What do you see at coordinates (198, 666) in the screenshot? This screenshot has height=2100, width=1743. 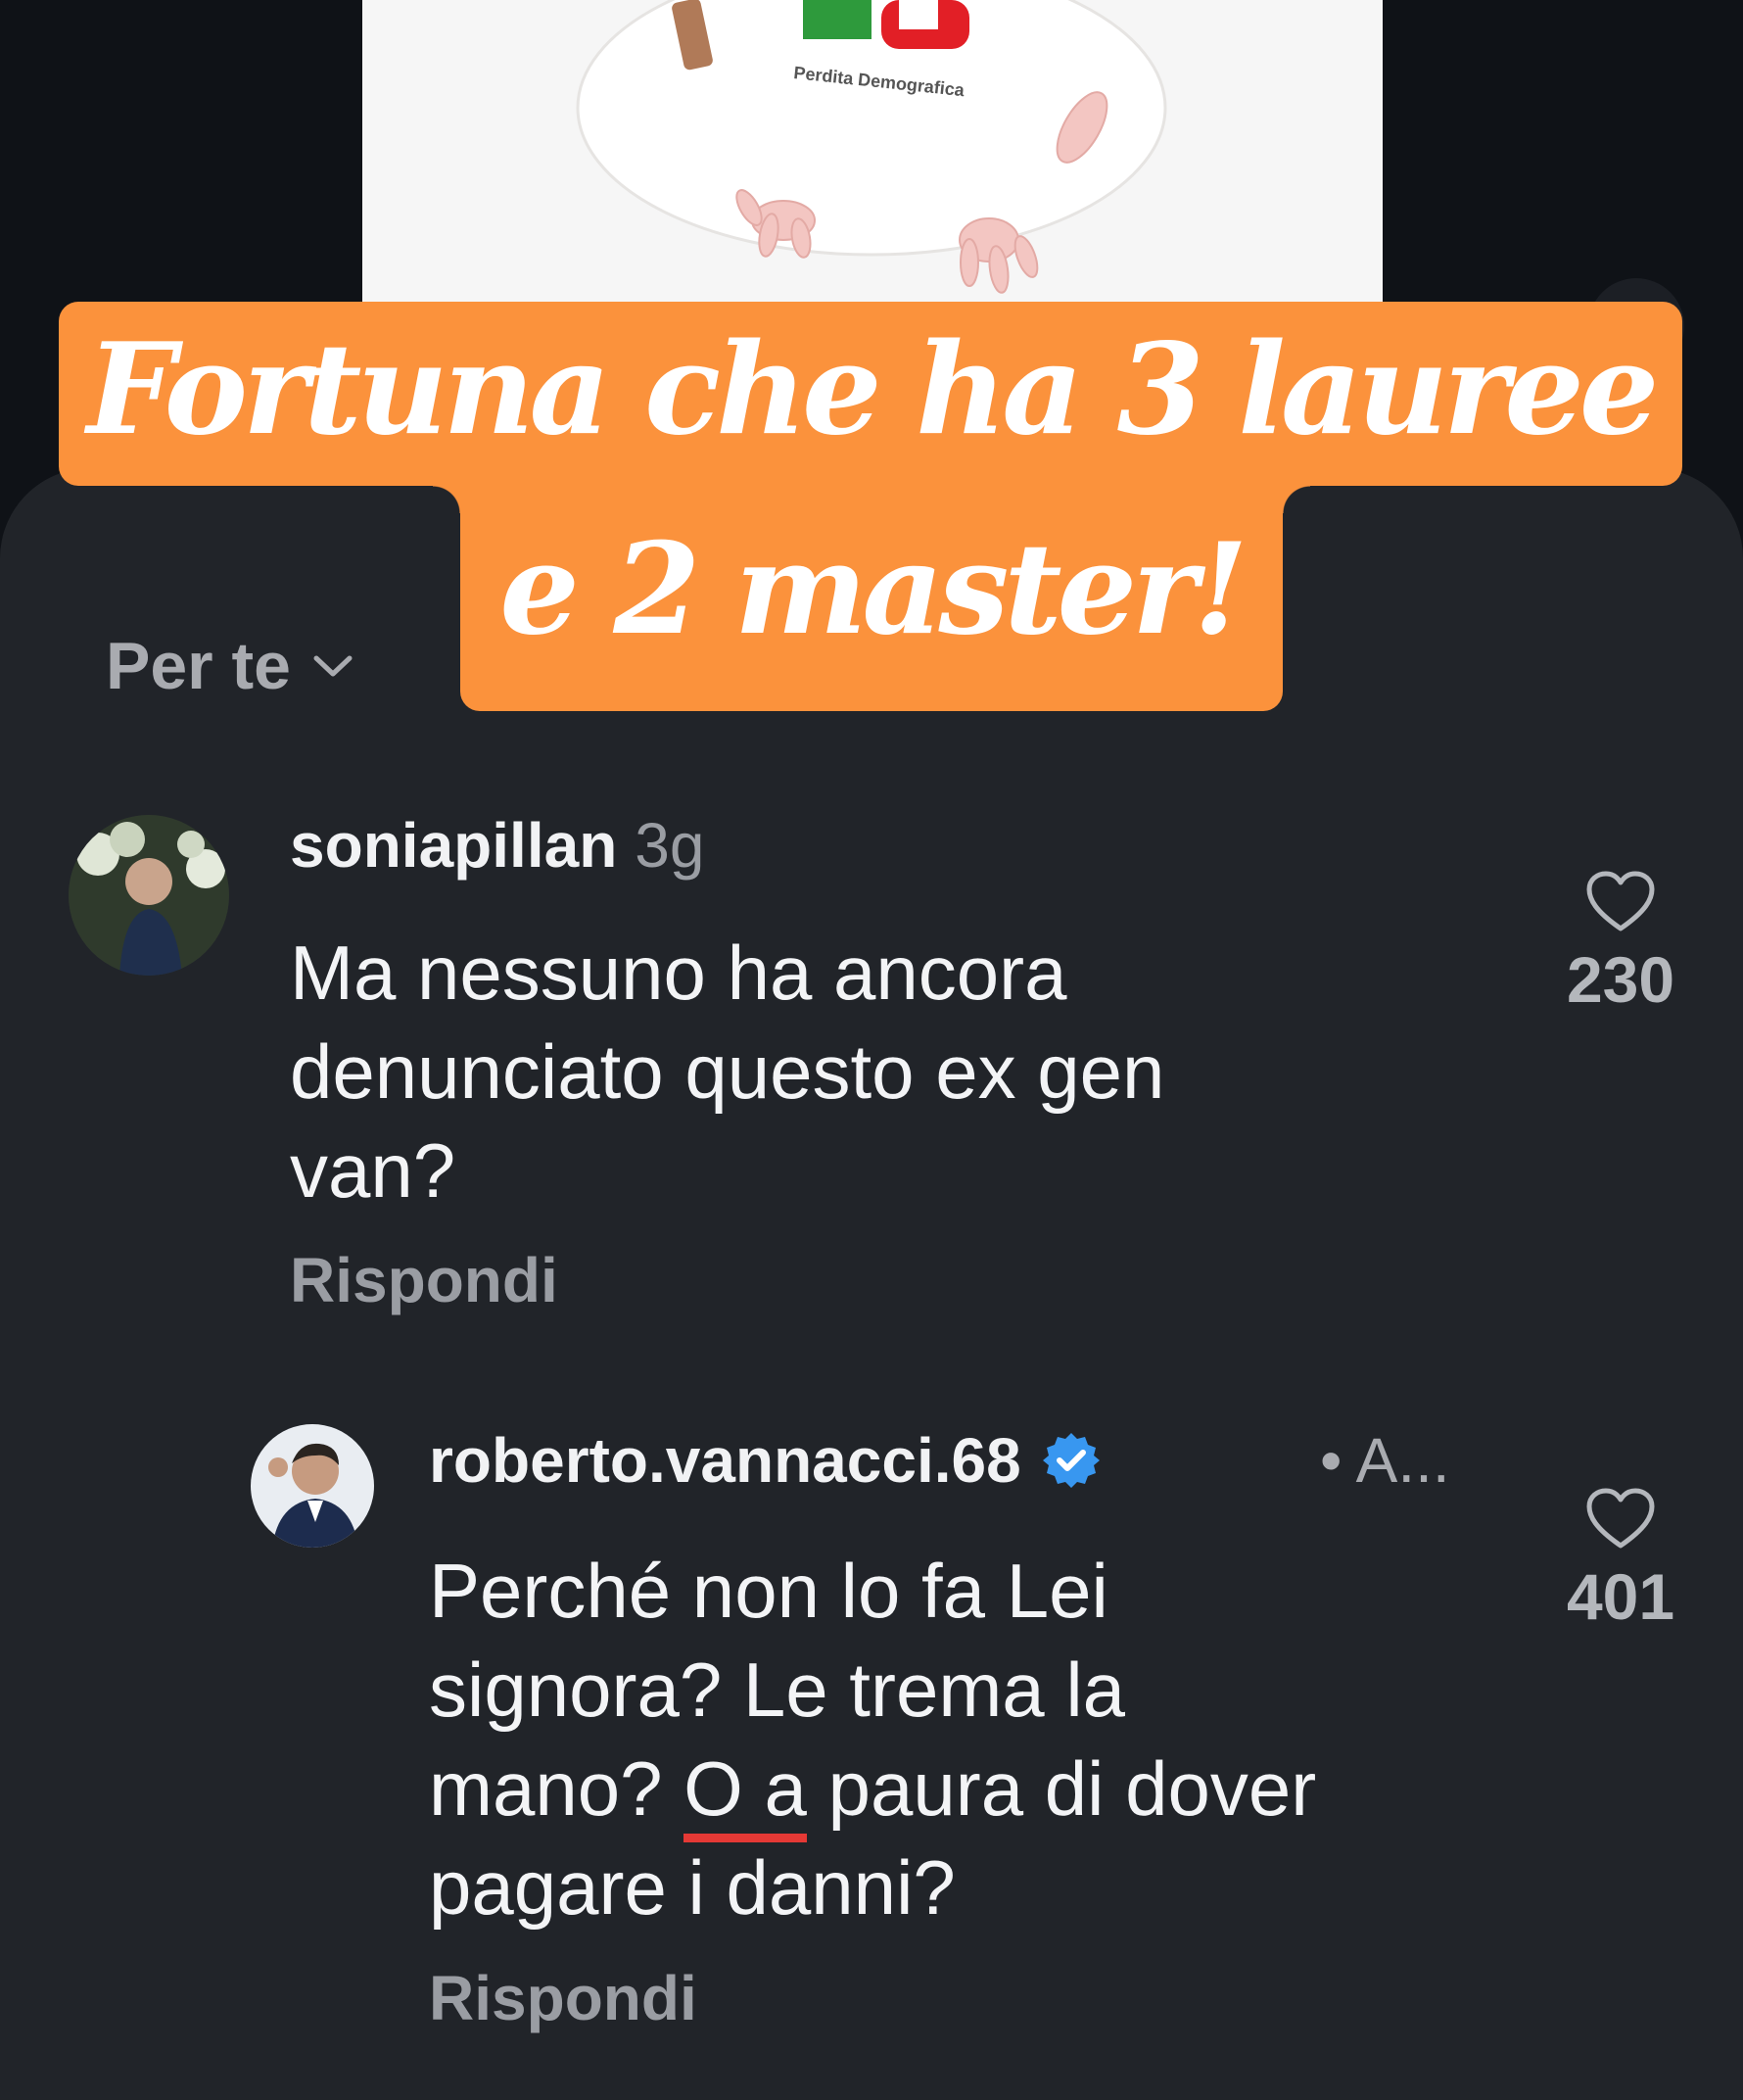 I see `sort-label: Per te` at bounding box center [198, 666].